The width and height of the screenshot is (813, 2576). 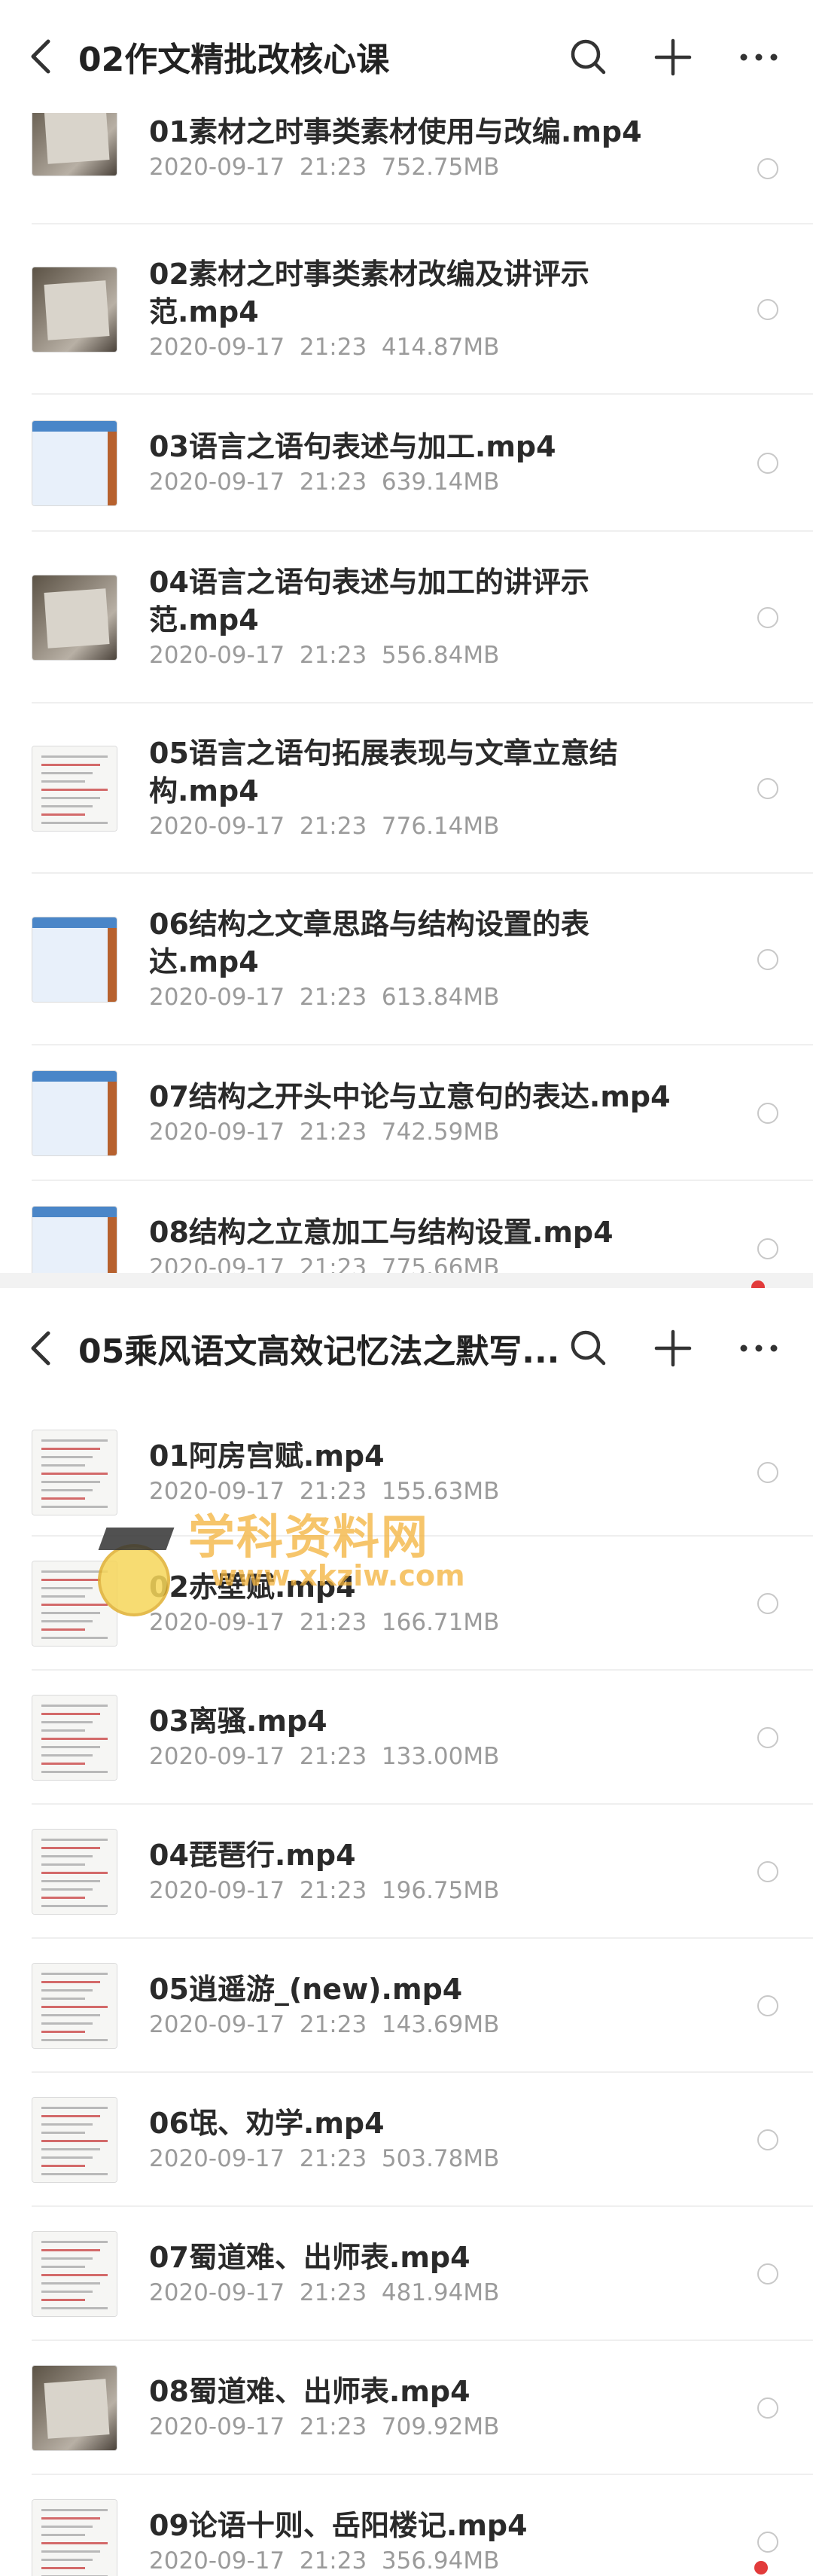 What do you see at coordinates (369, 293) in the screenshot?
I see `file-name: 02素材之时事类素材改编及讲评示范.mp4` at bounding box center [369, 293].